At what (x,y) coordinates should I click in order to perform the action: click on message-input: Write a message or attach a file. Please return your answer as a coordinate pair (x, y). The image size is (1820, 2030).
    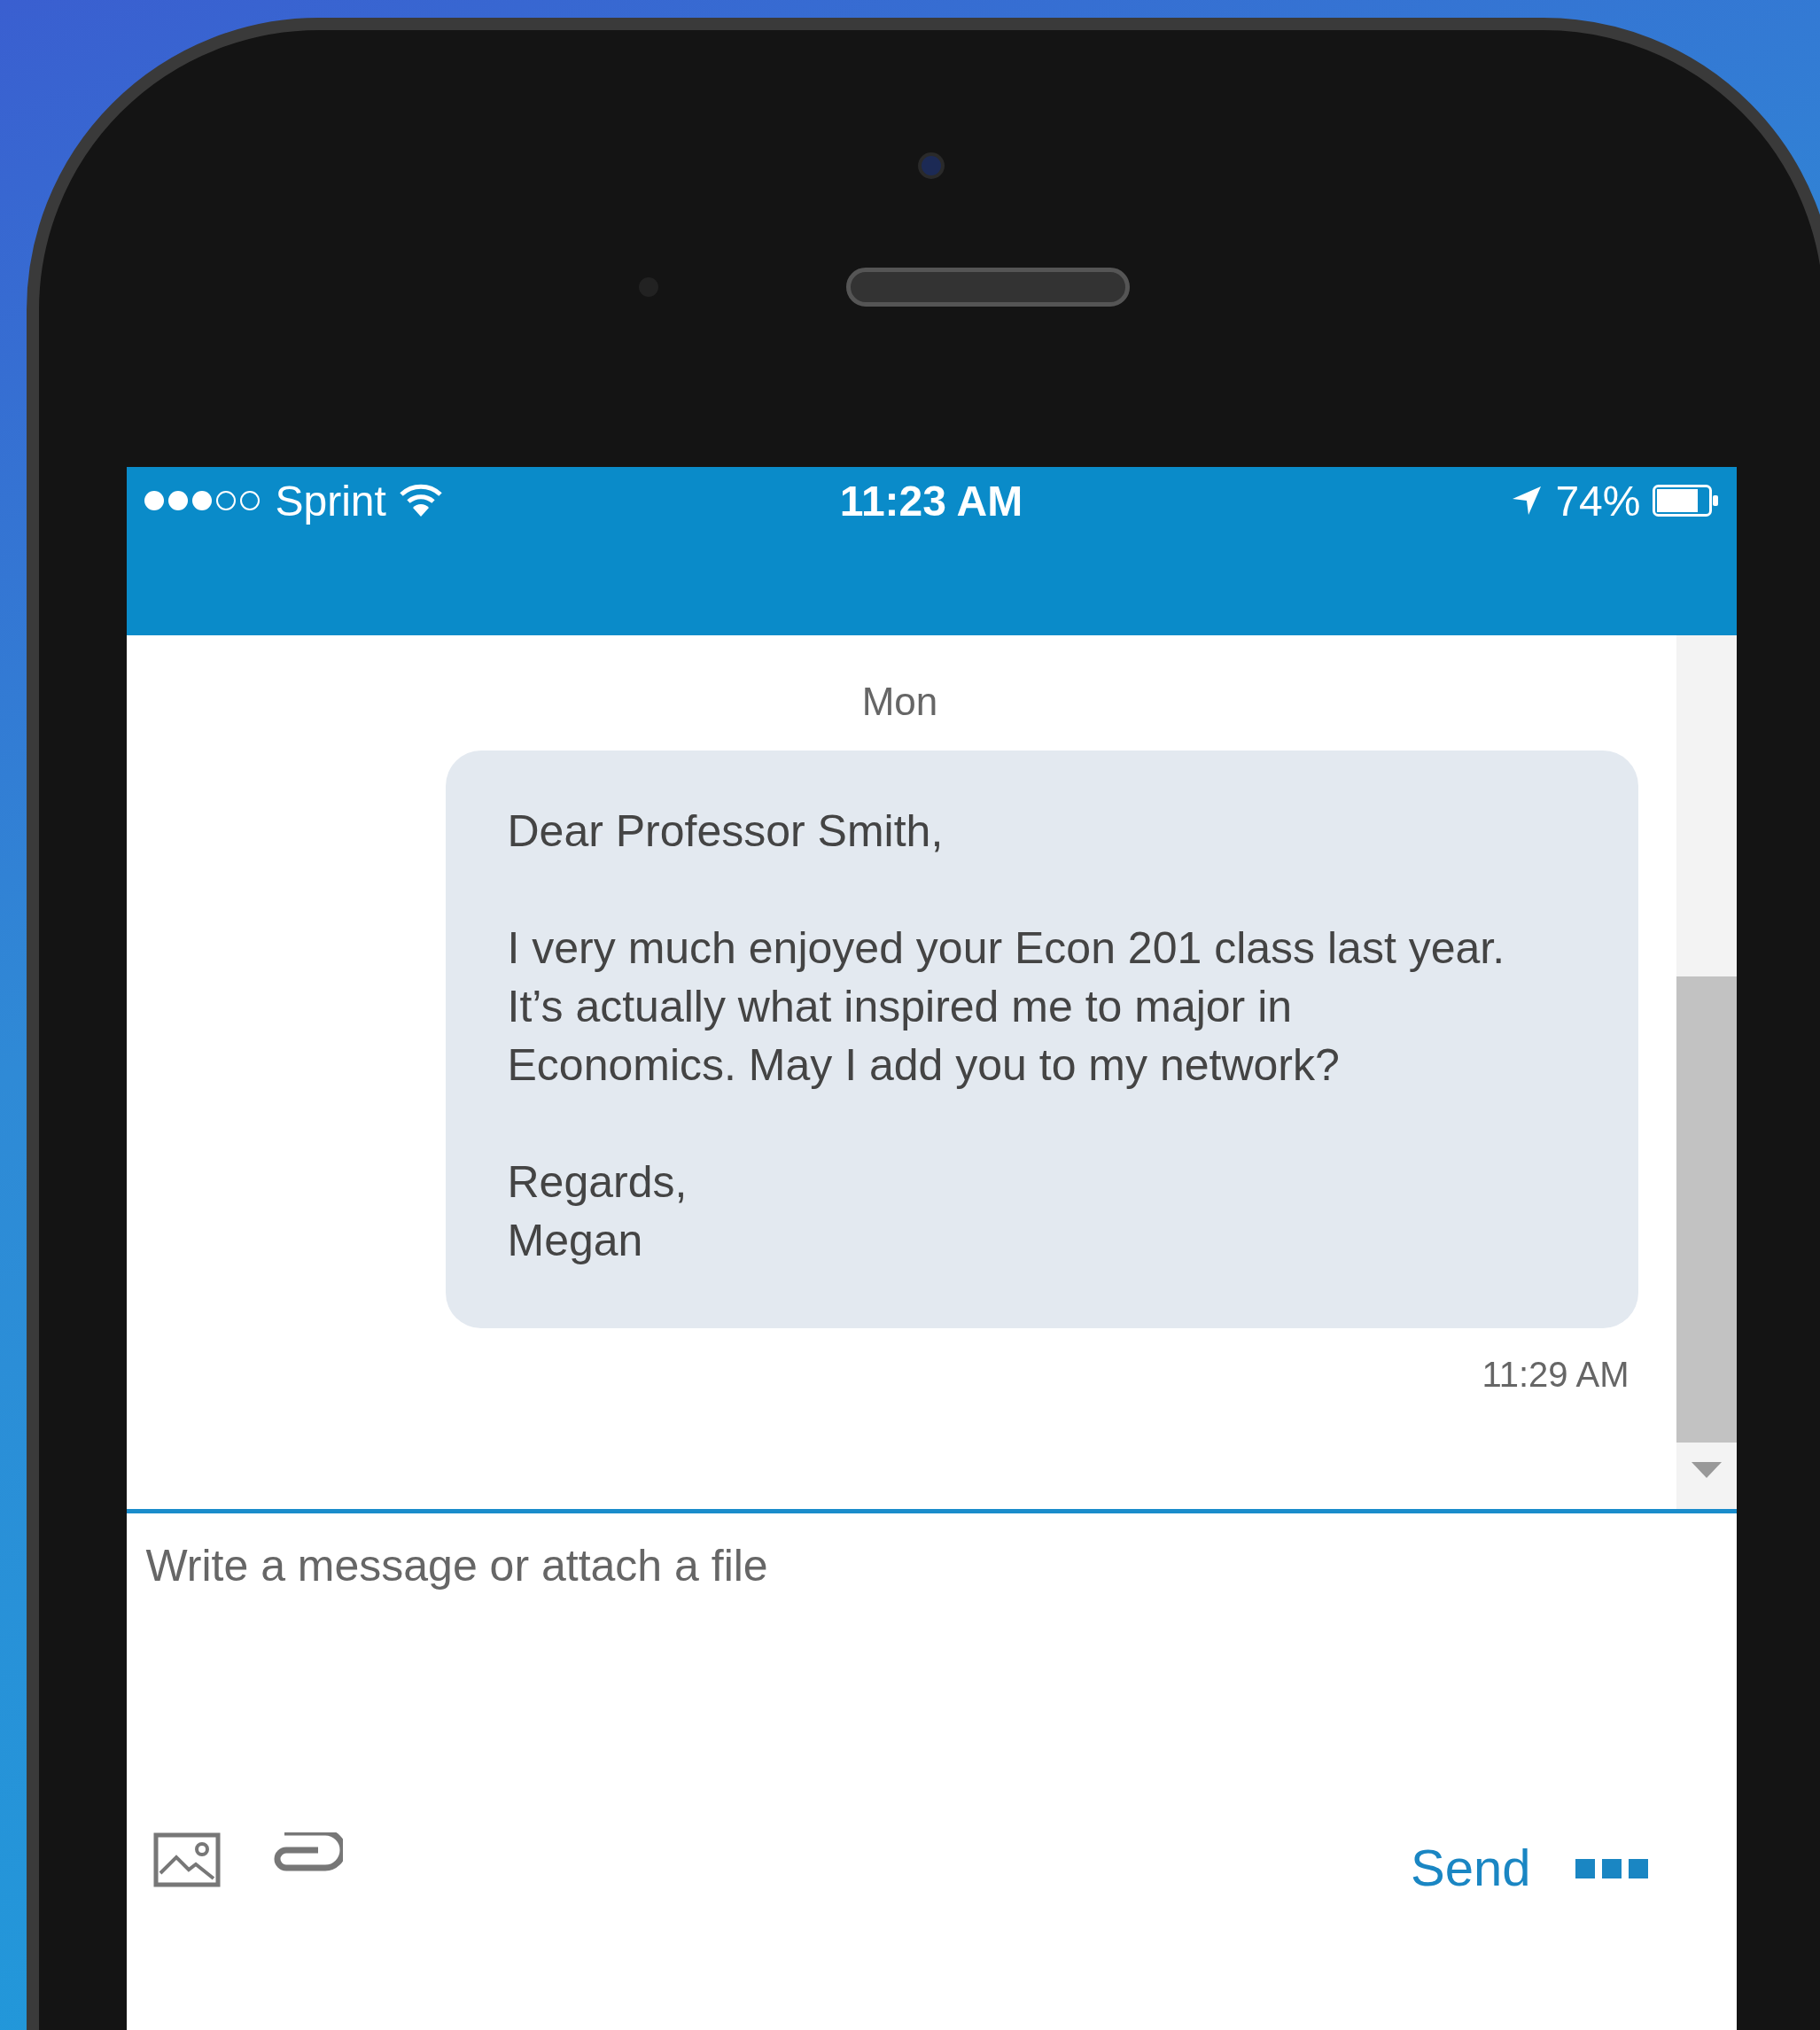
    Looking at the image, I should click on (931, 1655).